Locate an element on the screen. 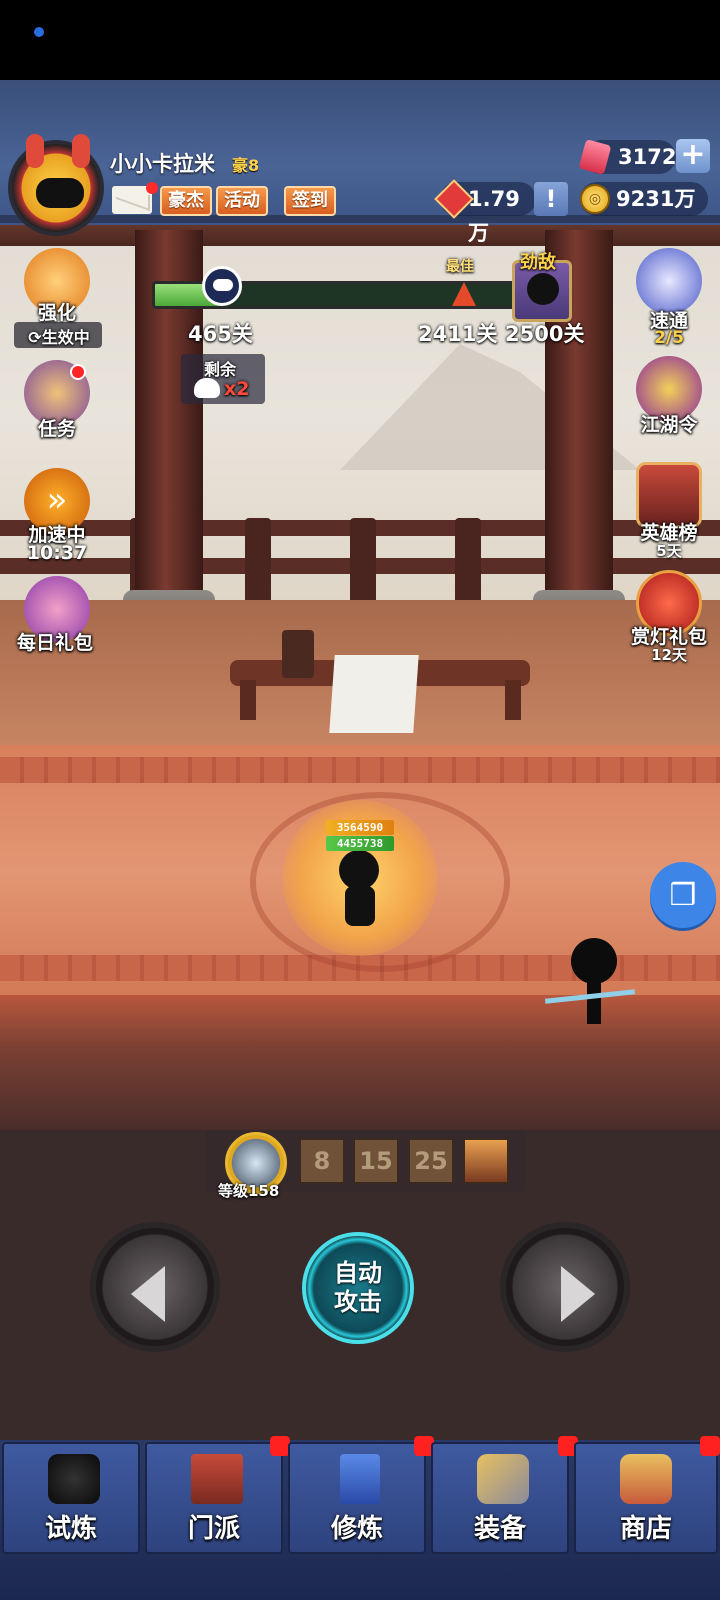 Image resolution: width=720 pixels, height=1600 pixels. platform-pattern-band is located at coordinates (360, 770).